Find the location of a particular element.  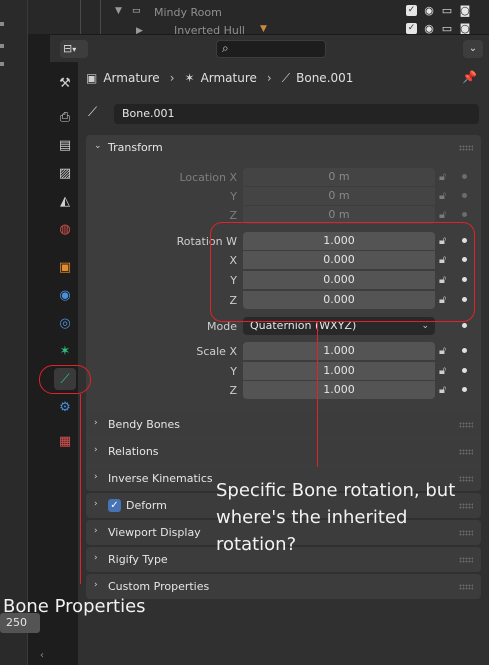

object-tab-icon: ▣ is located at coordinates (65, 267).